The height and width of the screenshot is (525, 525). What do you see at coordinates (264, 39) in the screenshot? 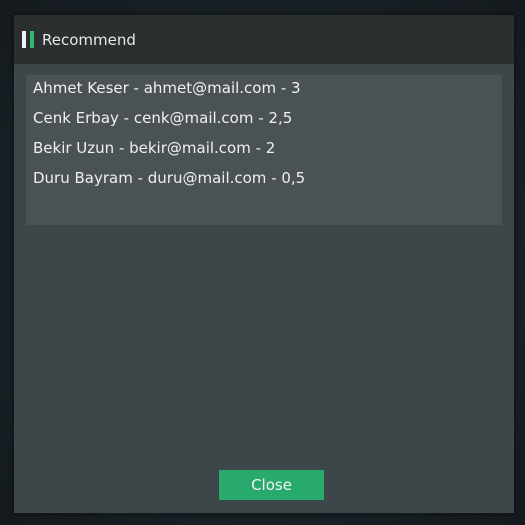
I see `title-bar: Recommend` at bounding box center [264, 39].